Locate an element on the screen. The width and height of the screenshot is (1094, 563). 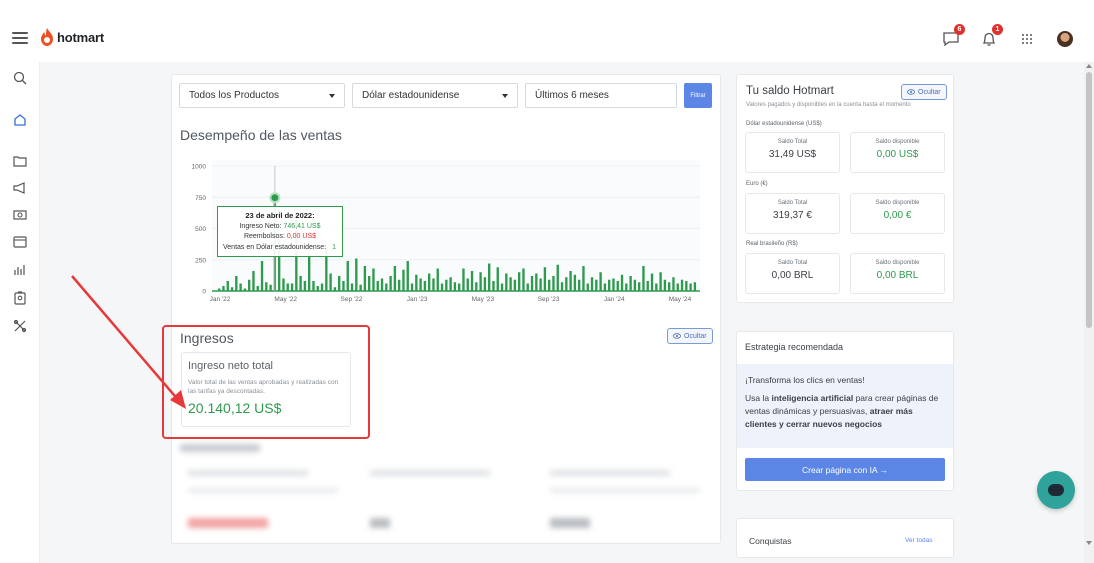
browser-icon is located at coordinates (20, 242).